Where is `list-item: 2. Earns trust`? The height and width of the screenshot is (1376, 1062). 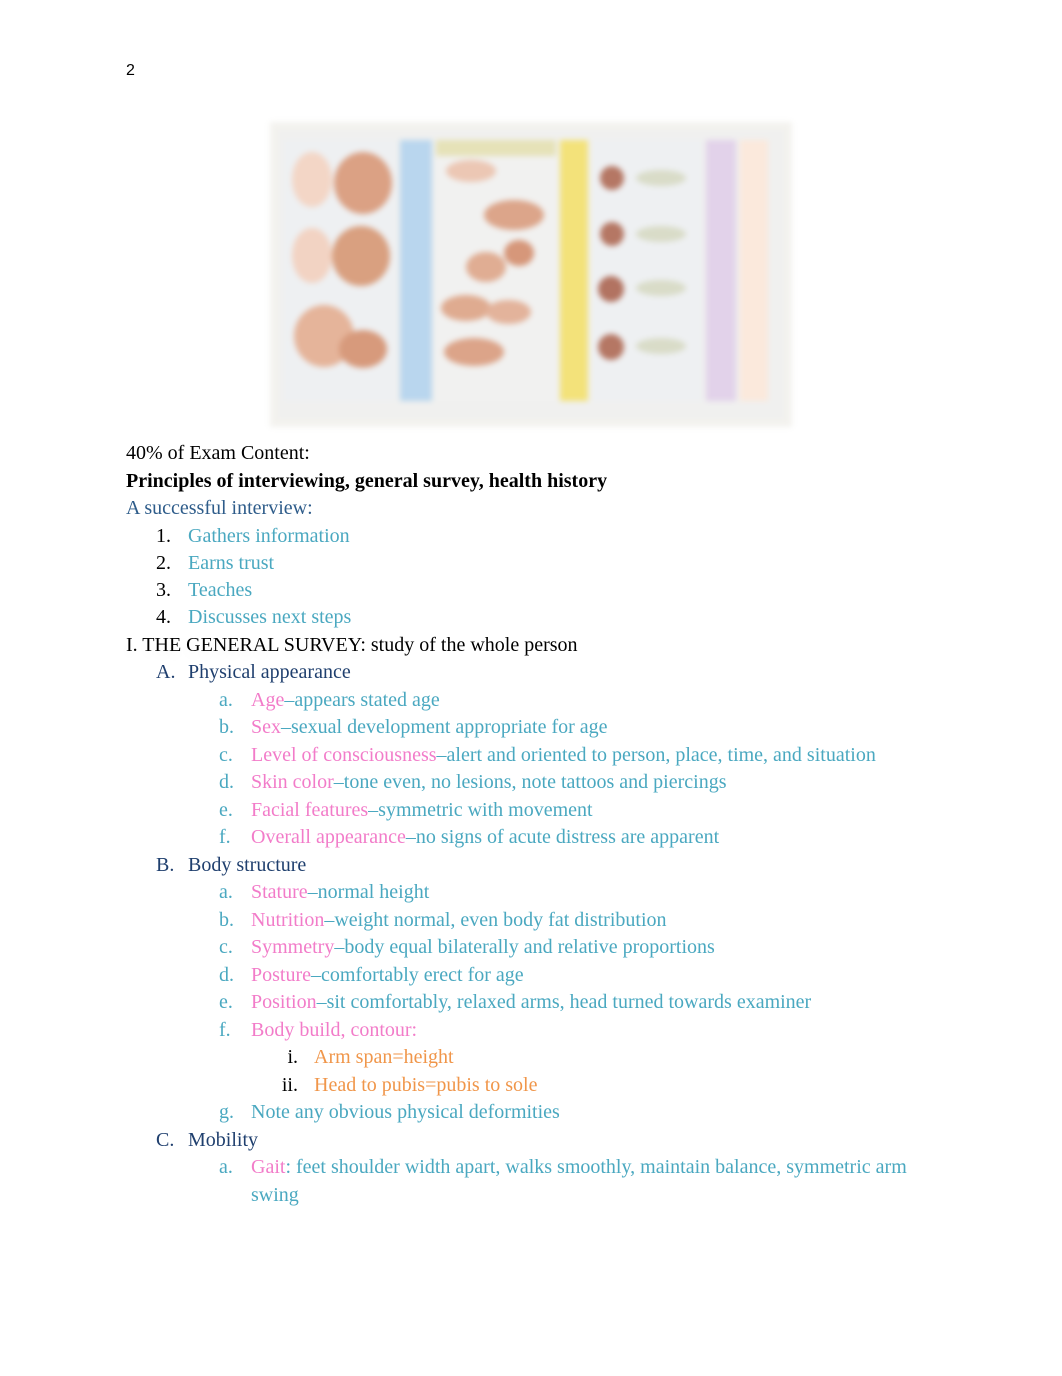
list-item: 2. Earns trust is located at coordinates (215, 563).